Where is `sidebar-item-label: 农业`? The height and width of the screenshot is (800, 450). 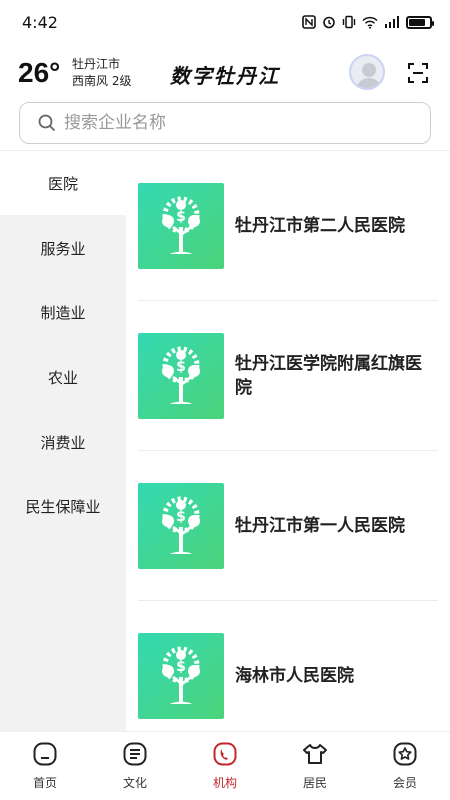 sidebar-item-label: 农业 is located at coordinates (62, 377).